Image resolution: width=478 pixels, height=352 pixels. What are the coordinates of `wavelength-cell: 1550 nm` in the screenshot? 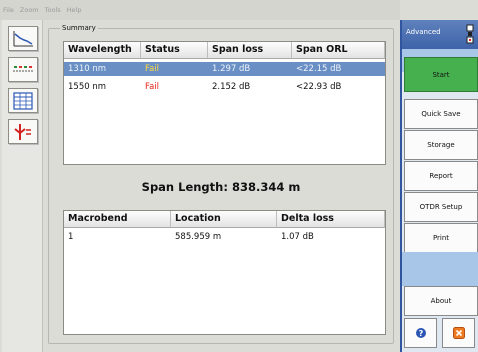 It's located at (87, 87).